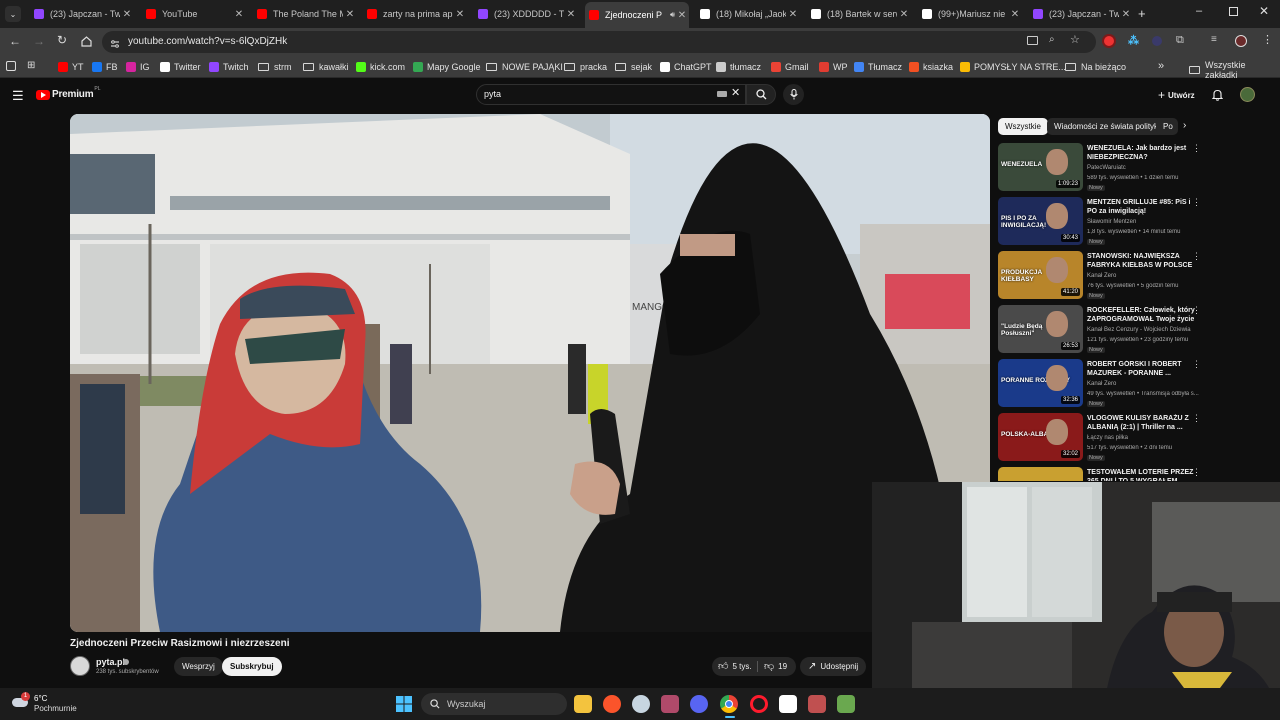 The width and height of the screenshot is (1280, 720). I want to click on bookmark-item: Gmail, so click(790, 67).